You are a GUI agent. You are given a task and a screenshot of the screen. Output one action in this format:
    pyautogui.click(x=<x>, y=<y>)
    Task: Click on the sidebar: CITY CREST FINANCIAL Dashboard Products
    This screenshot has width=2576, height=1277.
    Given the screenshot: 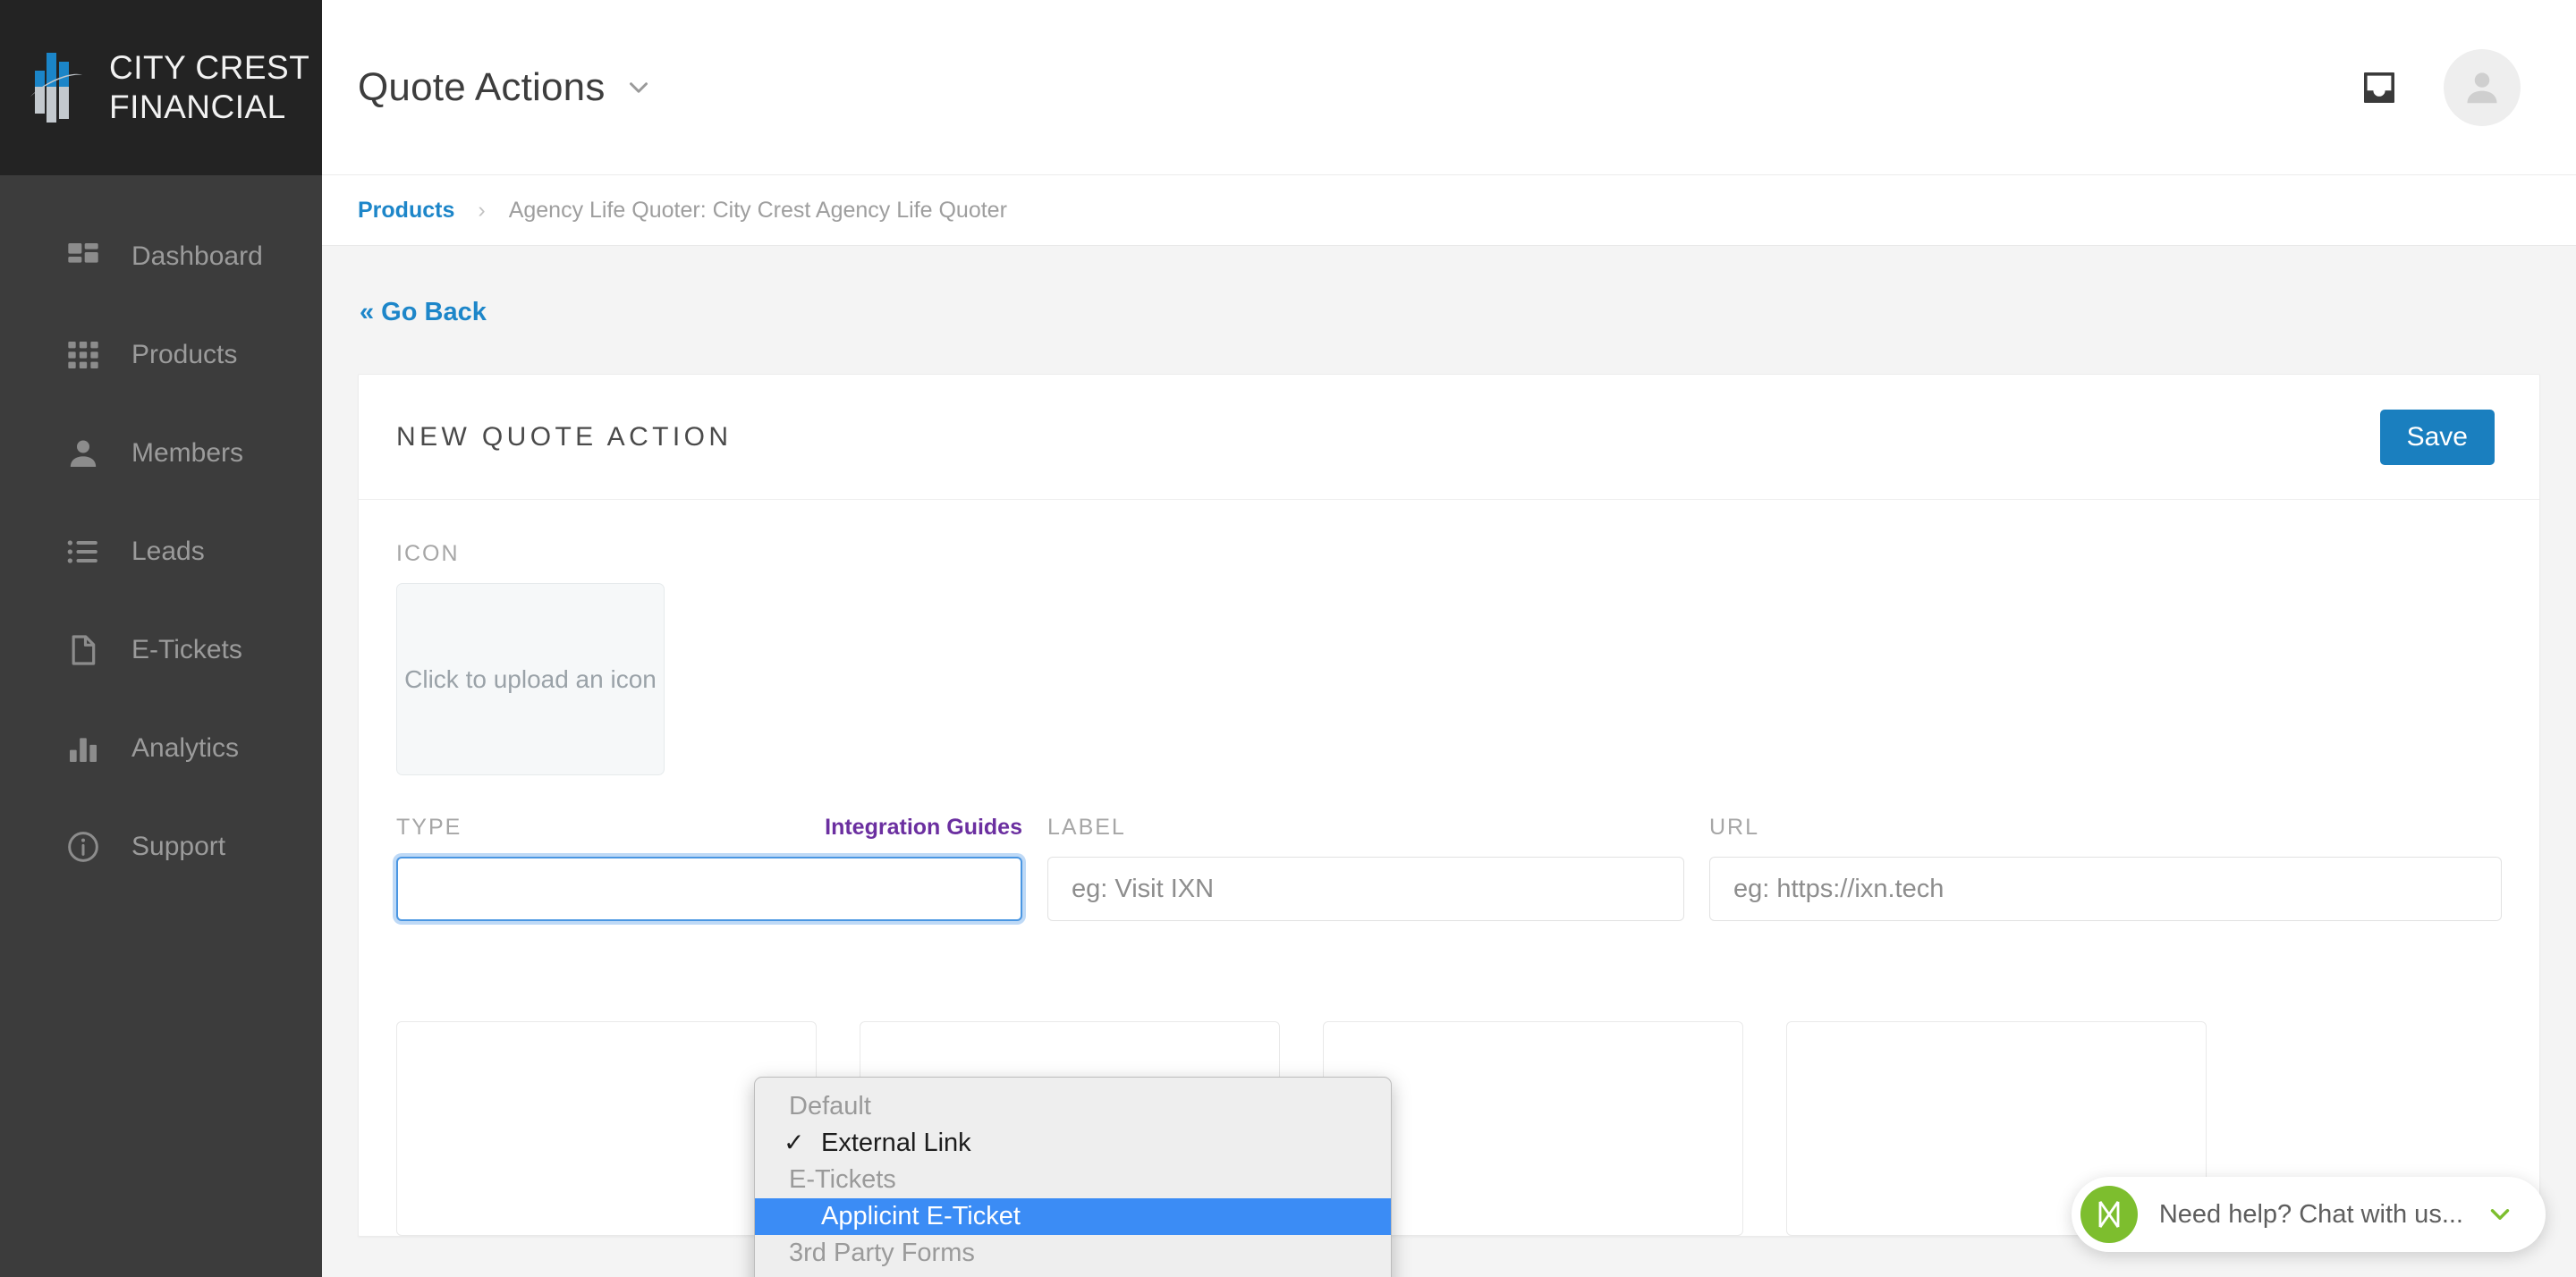 What is the action you would take?
    pyautogui.click(x=161, y=638)
    